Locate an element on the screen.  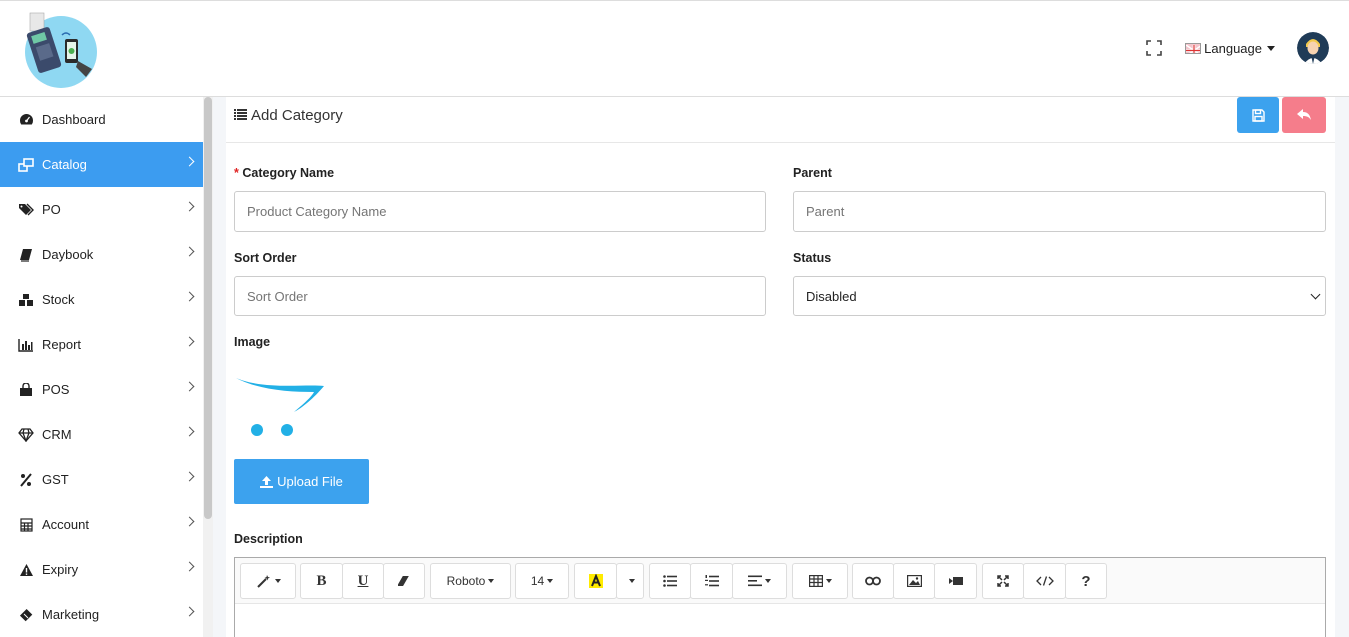
numbered-list-icon is located at coordinates (711, 581).